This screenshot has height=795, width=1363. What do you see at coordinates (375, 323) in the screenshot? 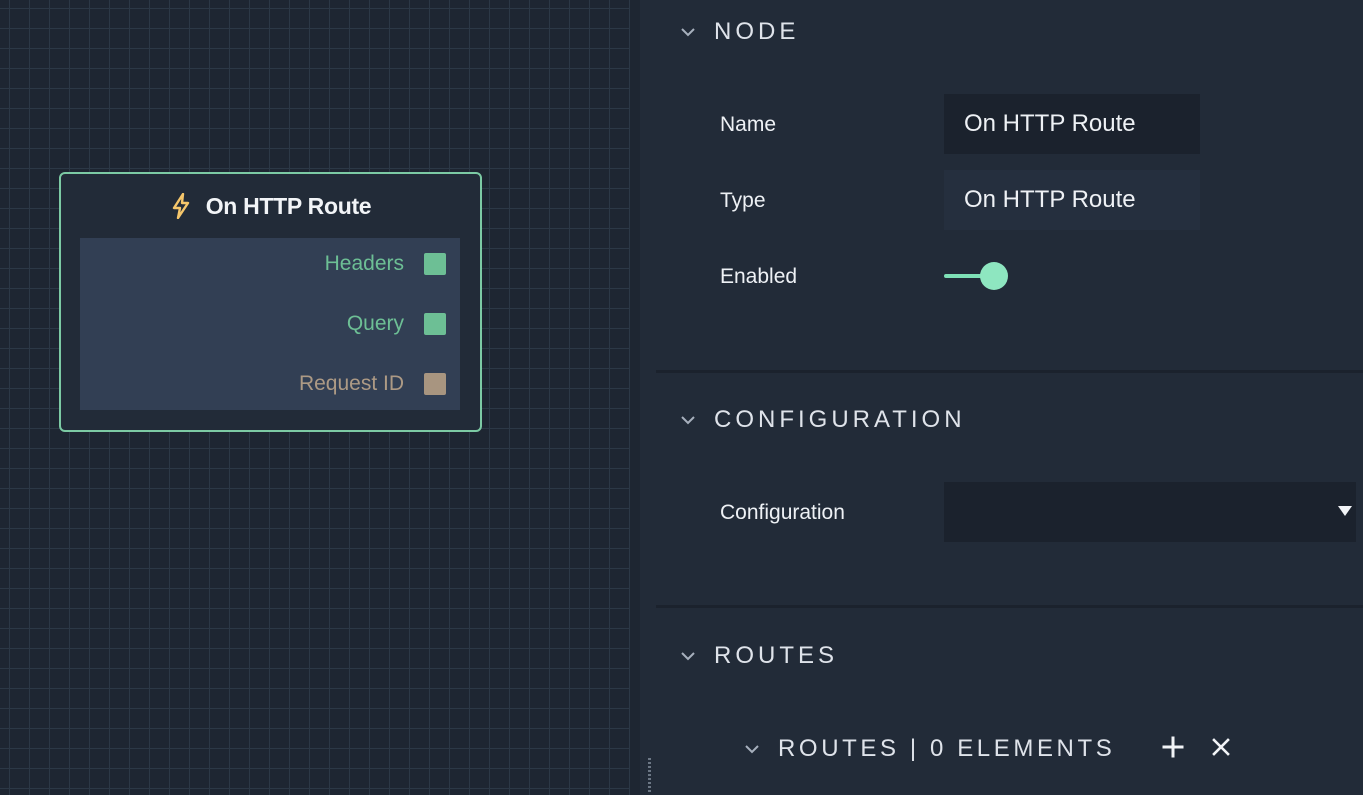
I see `port-label: Query` at bounding box center [375, 323].